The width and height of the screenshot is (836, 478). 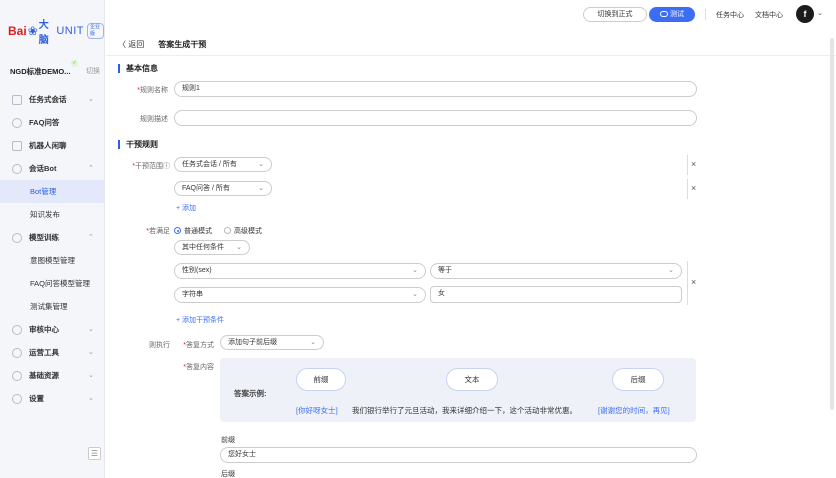 I want to click on condition-field-select-1: 性别(sex) ⌄, so click(x=300, y=271).